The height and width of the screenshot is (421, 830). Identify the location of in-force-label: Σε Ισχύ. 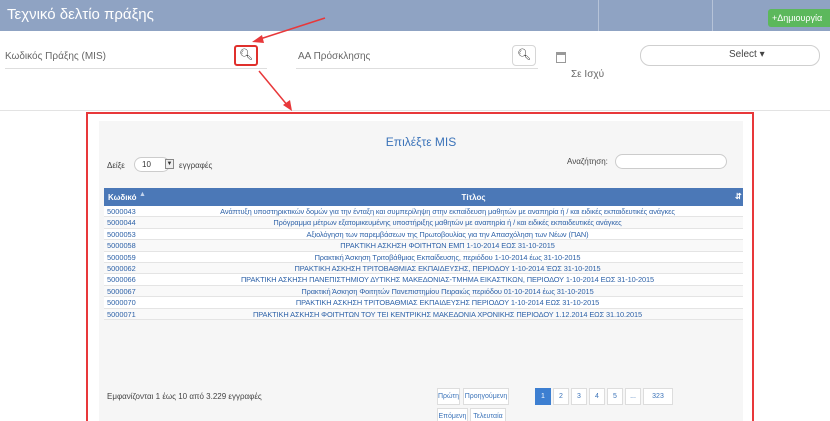
(588, 74).